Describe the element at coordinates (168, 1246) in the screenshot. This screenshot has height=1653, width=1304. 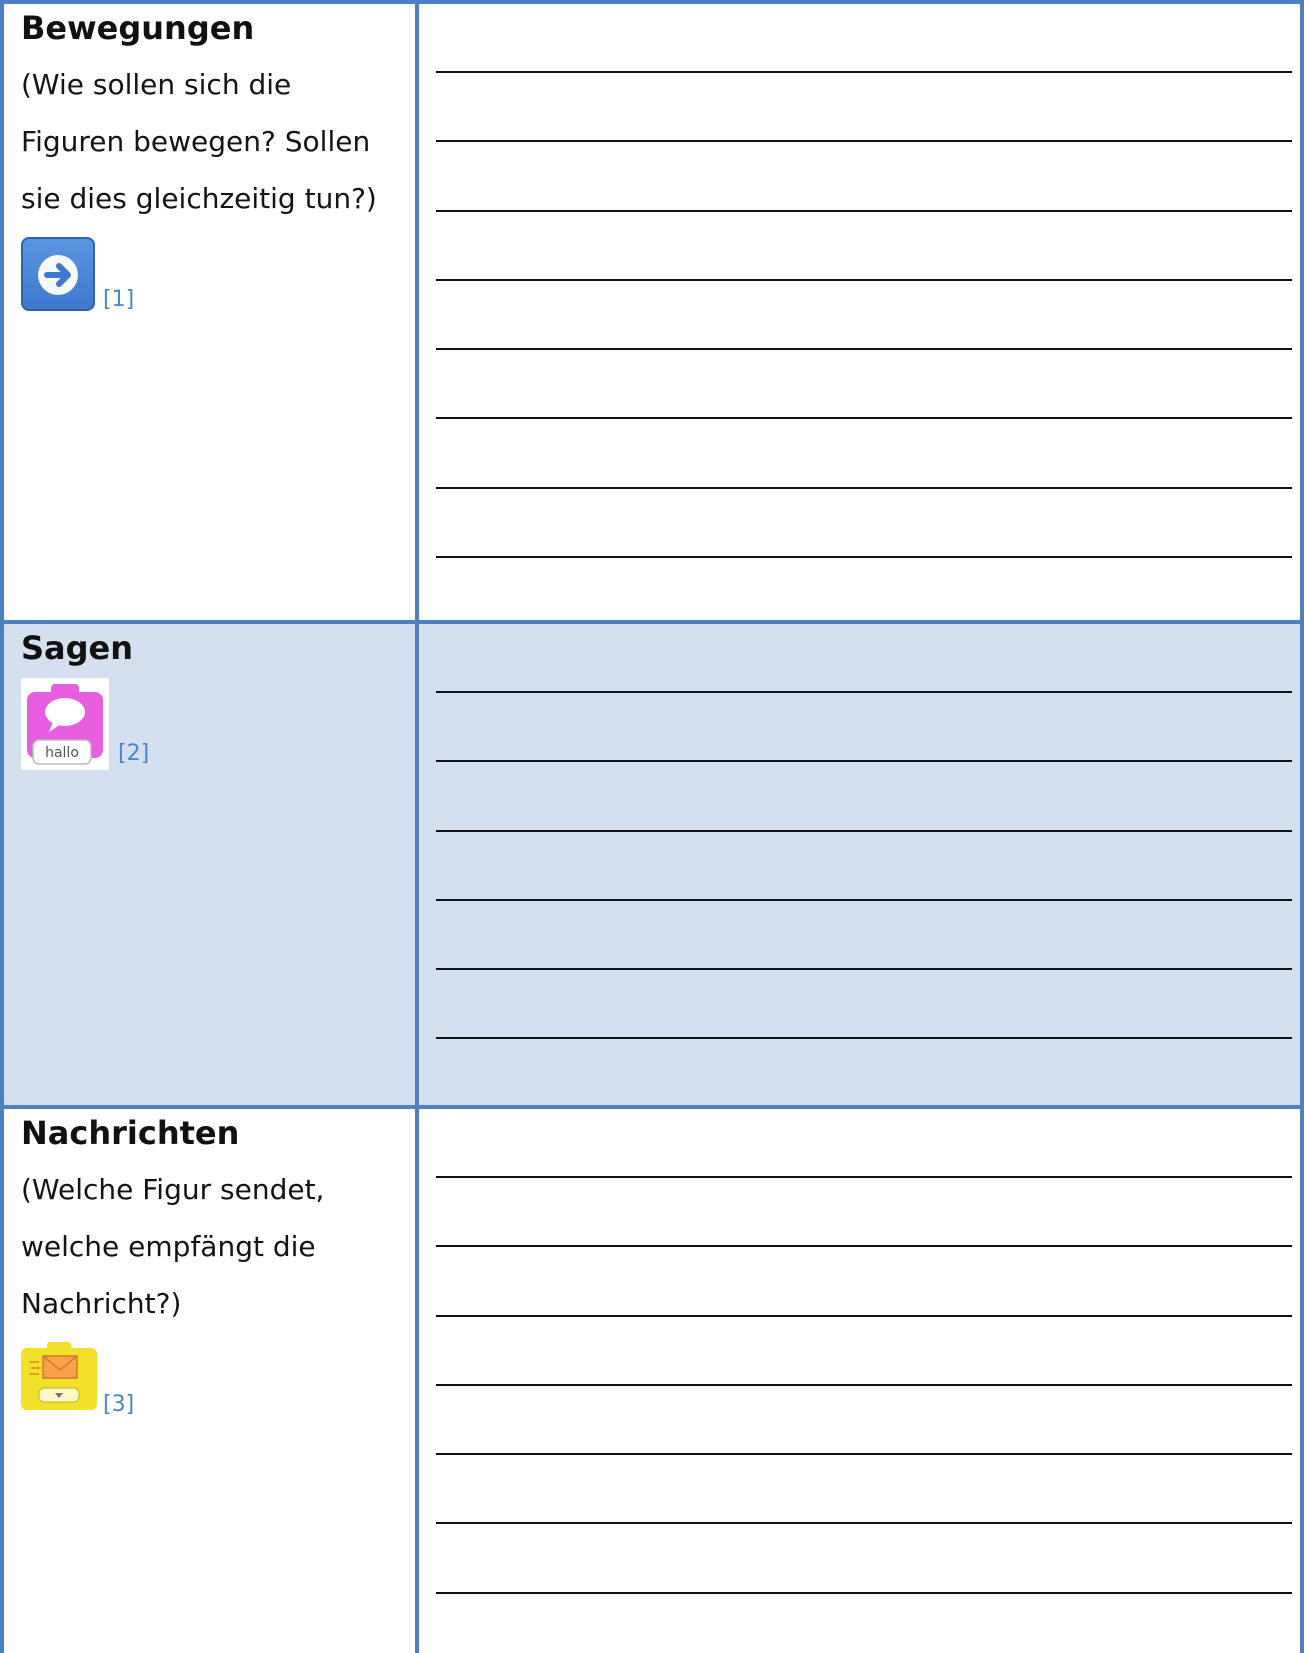
I see `description-line: welche empfängt die` at that location.